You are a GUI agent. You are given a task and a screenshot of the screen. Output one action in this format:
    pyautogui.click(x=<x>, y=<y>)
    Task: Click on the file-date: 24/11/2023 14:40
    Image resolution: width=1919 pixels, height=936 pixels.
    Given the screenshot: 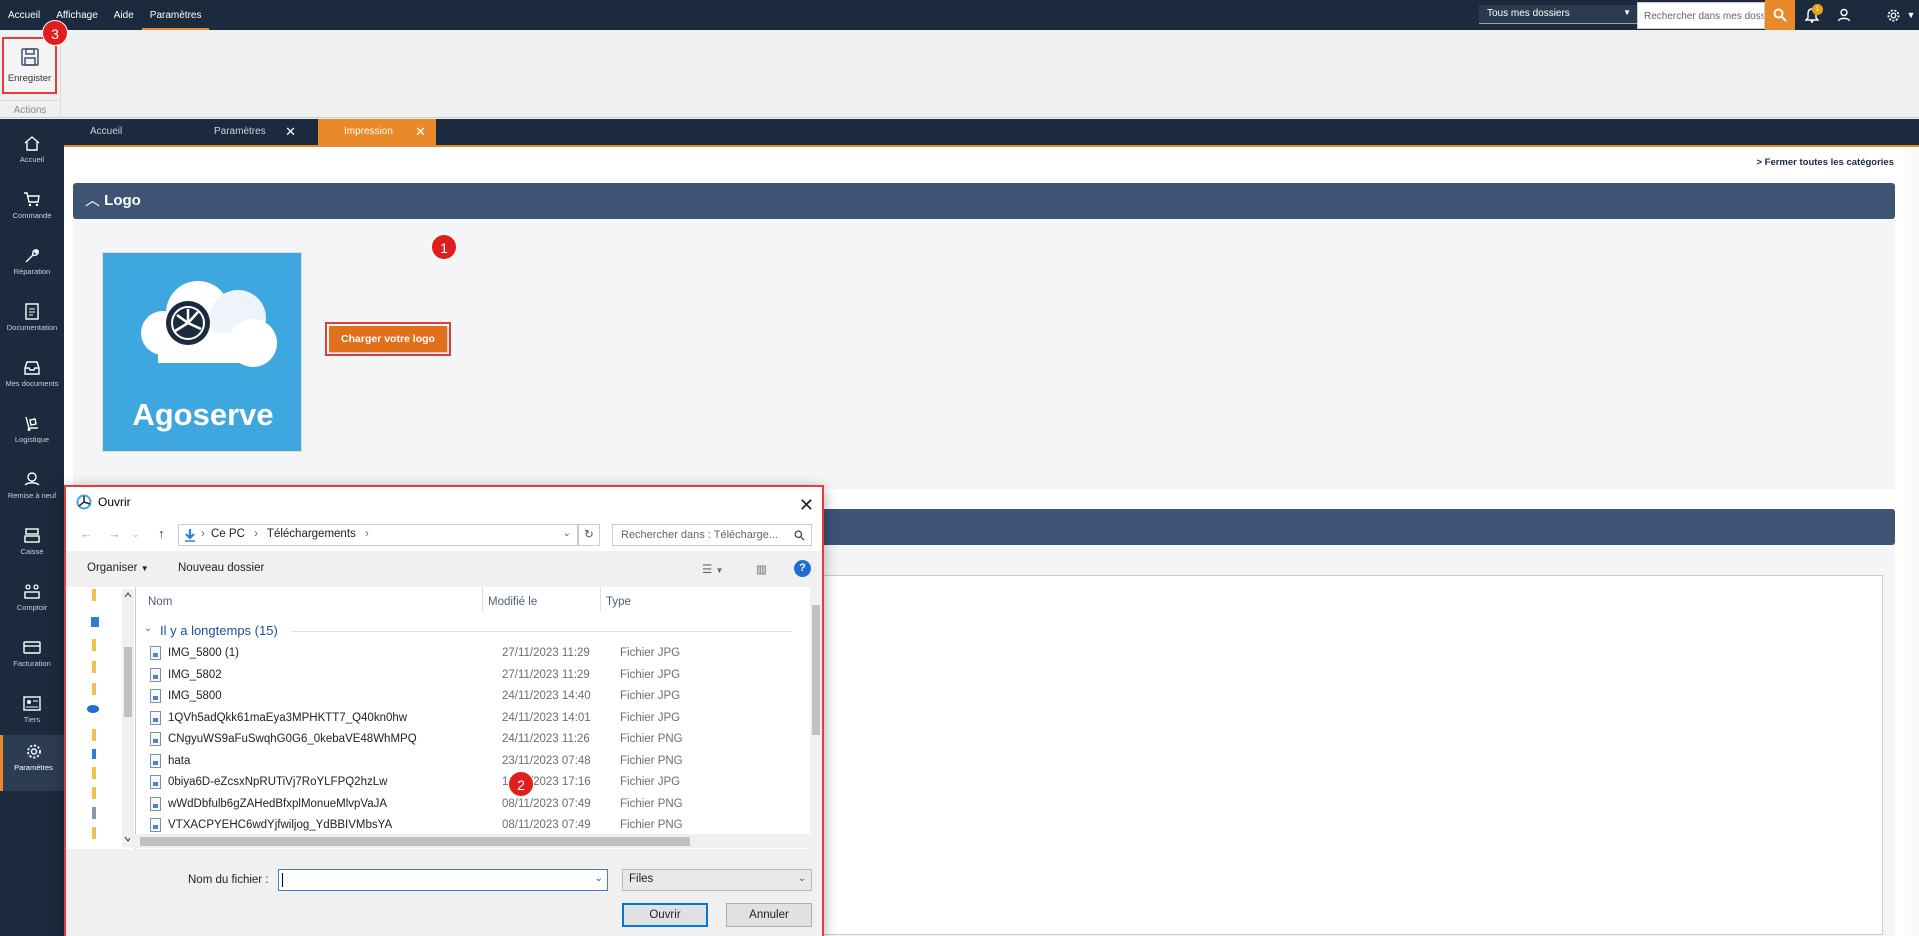 What is the action you would take?
    pyautogui.click(x=546, y=696)
    